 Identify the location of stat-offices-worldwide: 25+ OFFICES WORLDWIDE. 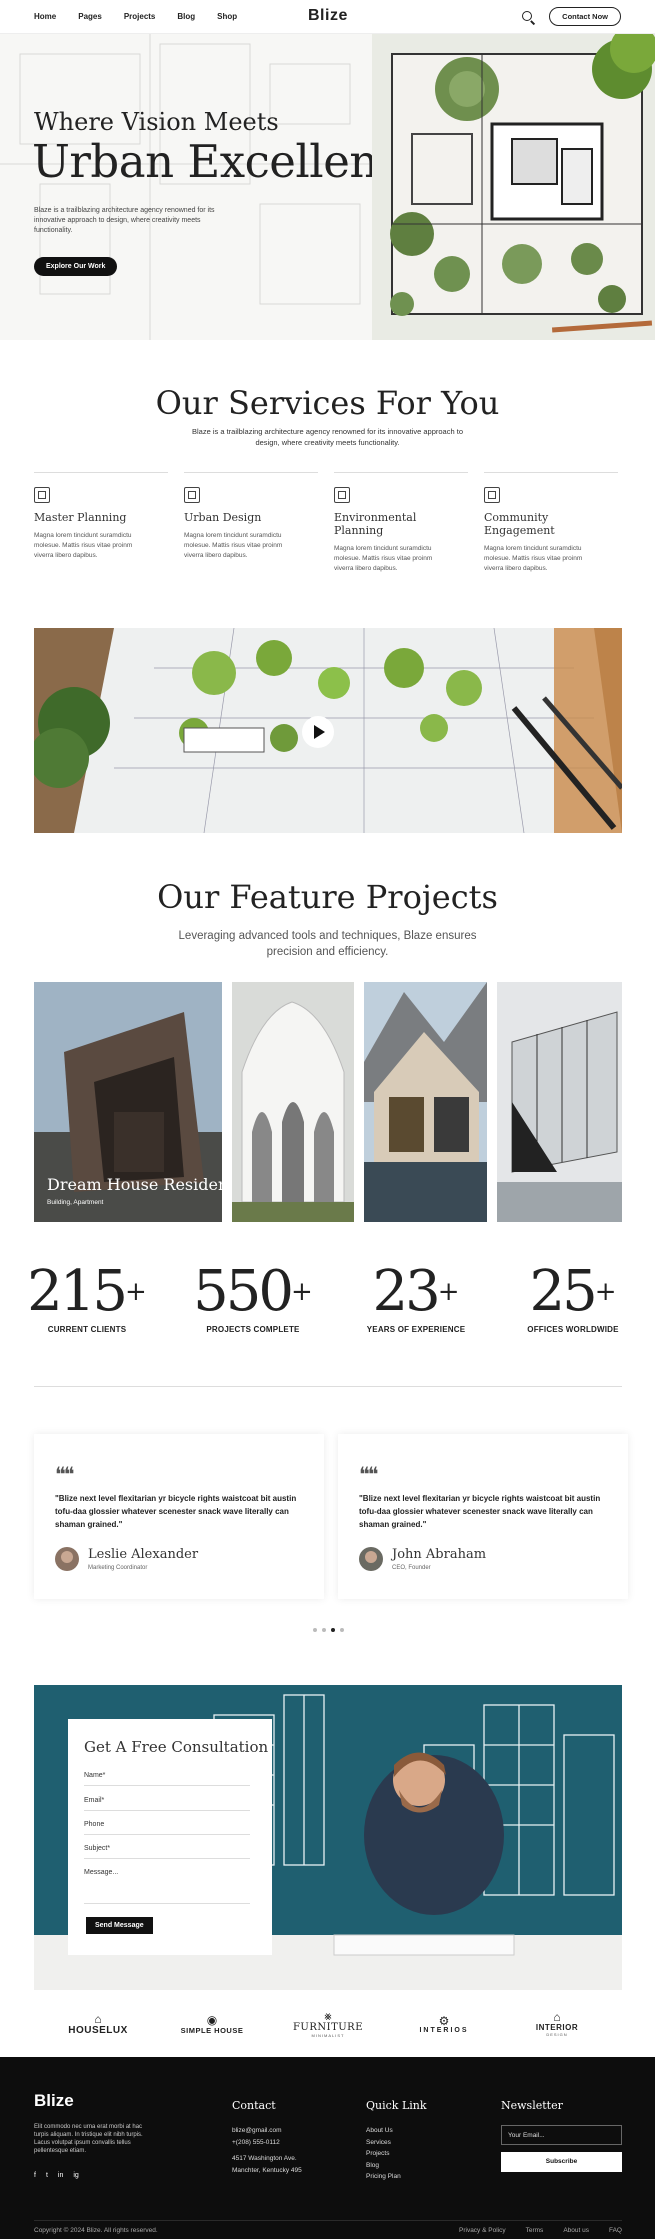
(573, 1299).